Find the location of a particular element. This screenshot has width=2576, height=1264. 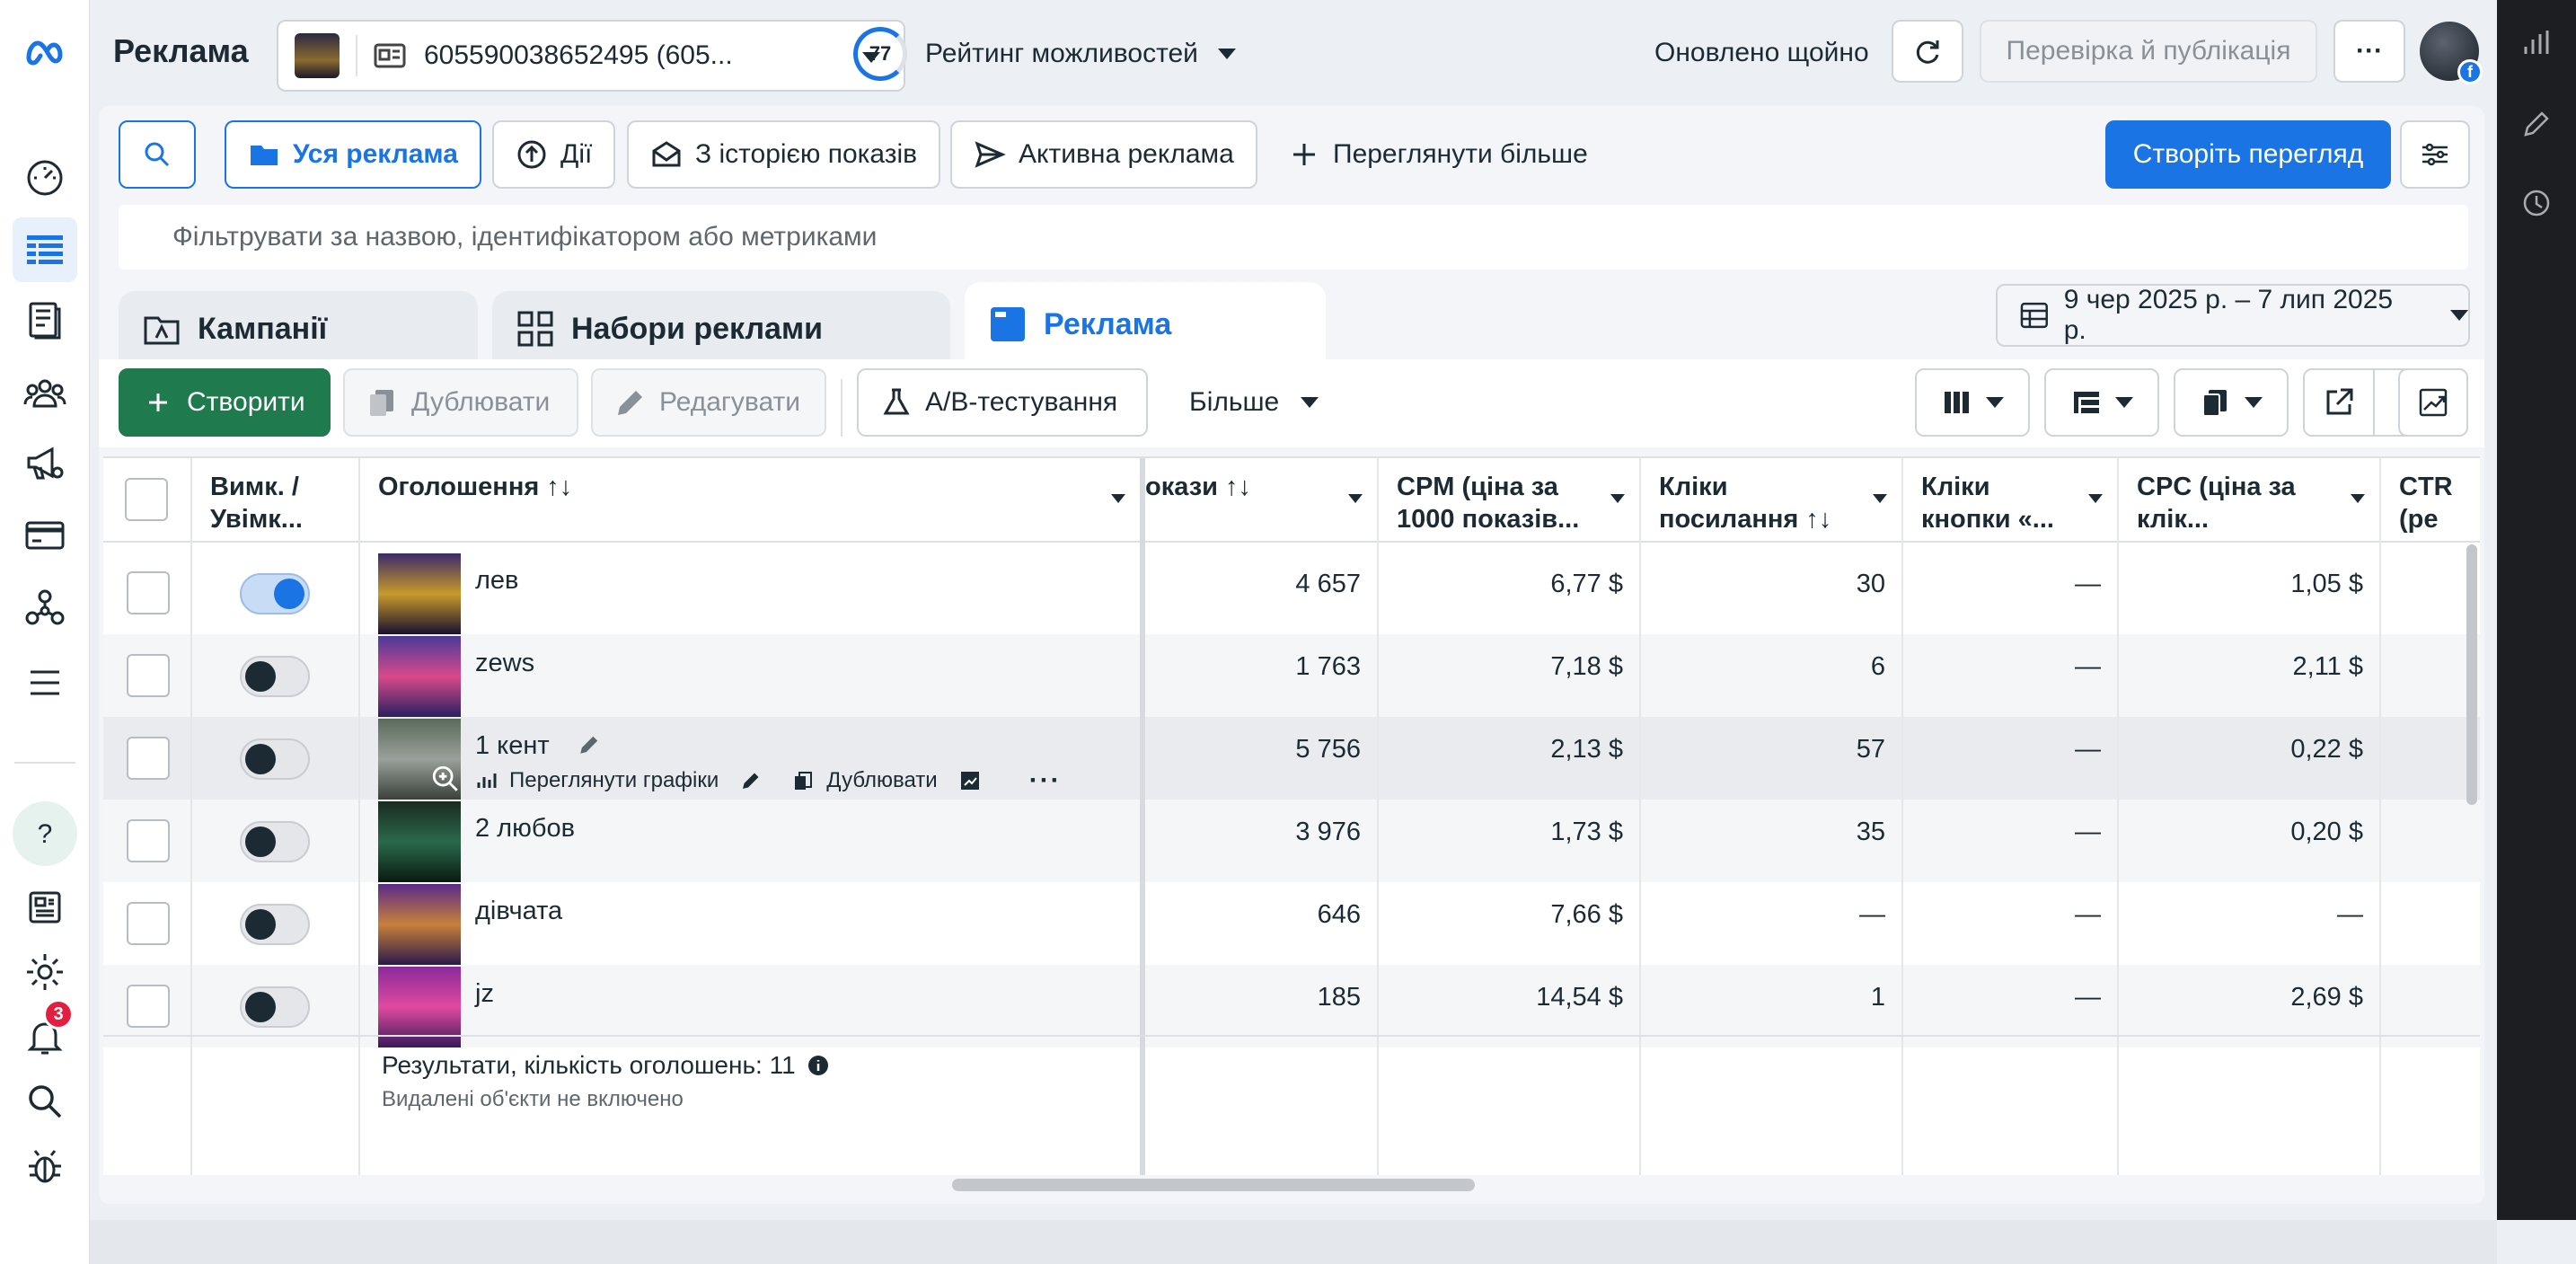

columns-button is located at coordinates (1972, 402).